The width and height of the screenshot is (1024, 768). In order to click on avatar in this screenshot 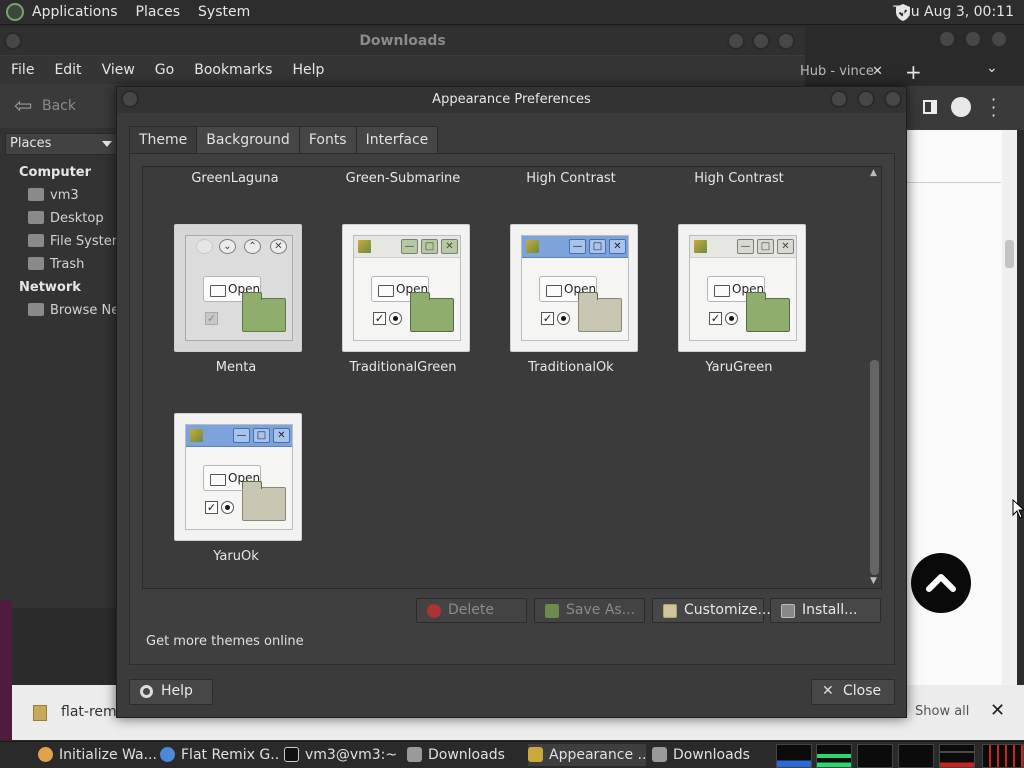, I will do `click(961, 107)`.